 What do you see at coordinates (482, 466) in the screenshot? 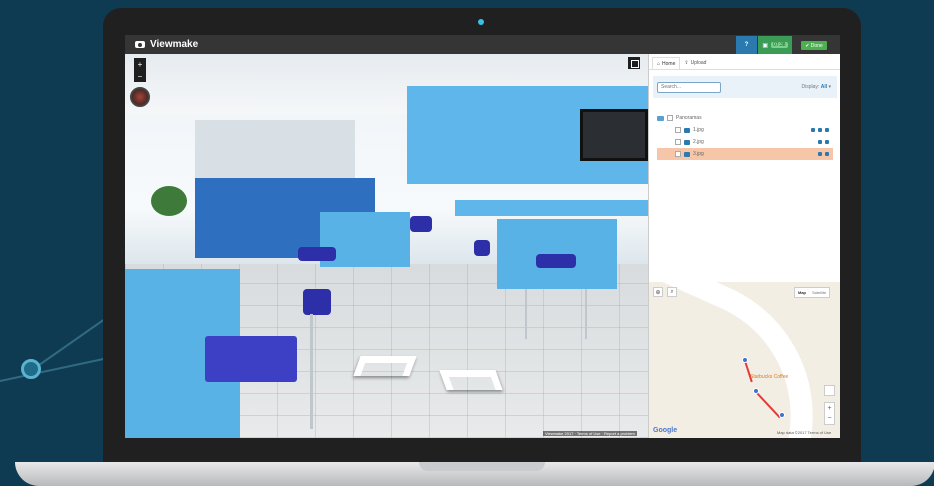
I see `laptop-notch` at bounding box center [482, 466].